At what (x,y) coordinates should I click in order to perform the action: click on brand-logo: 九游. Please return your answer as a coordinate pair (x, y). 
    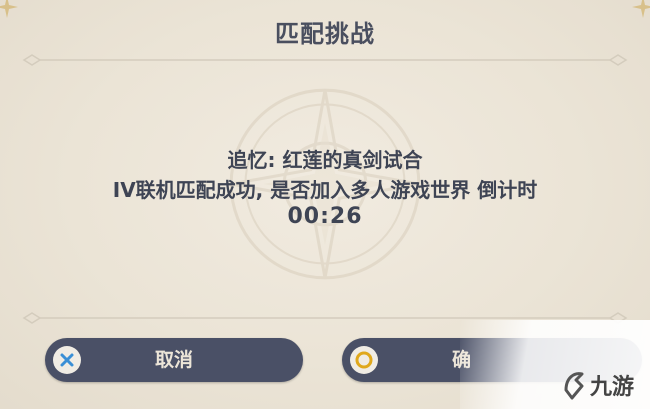
    Looking at the image, I should click on (599, 386).